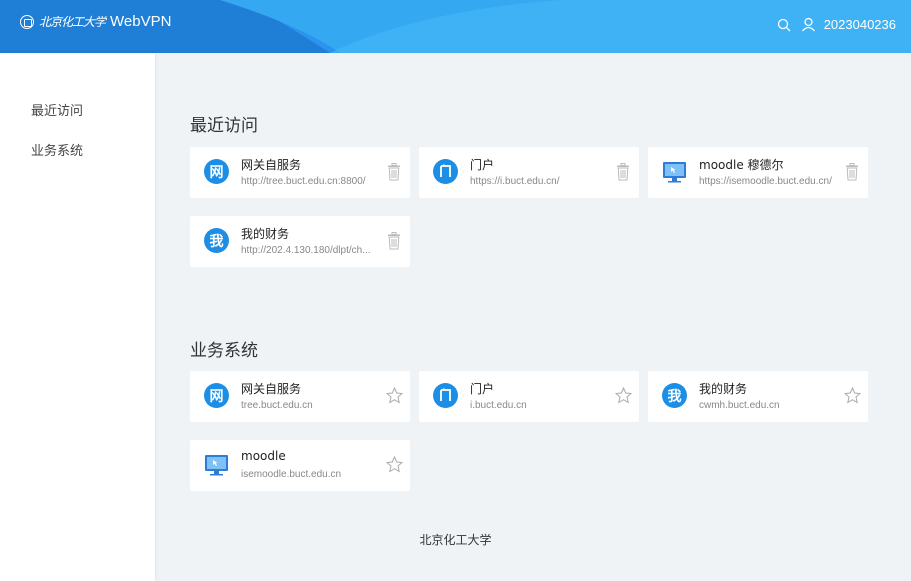  I want to click on card-title: moodle 穆德尔, so click(741, 165).